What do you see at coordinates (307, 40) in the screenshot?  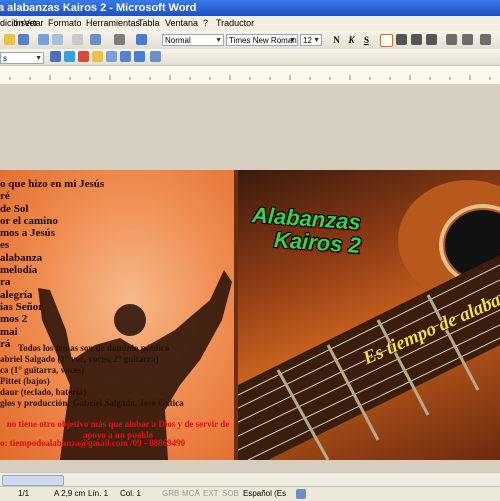 I see `size-value: 12` at bounding box center [307, 40].